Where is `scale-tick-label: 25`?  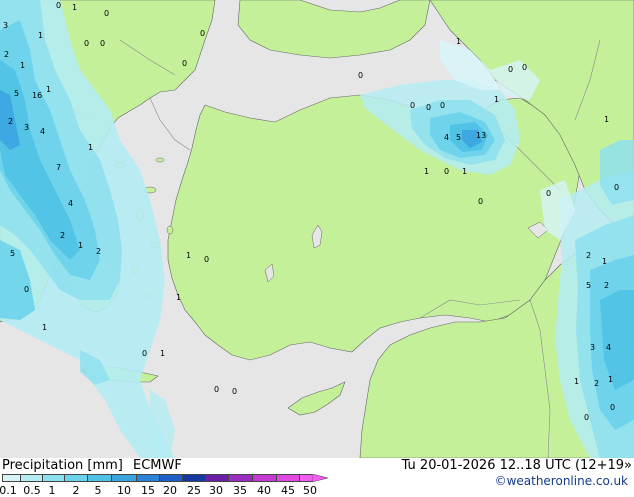 scale-tick-label: 25 is located at coordinates (194, 490).